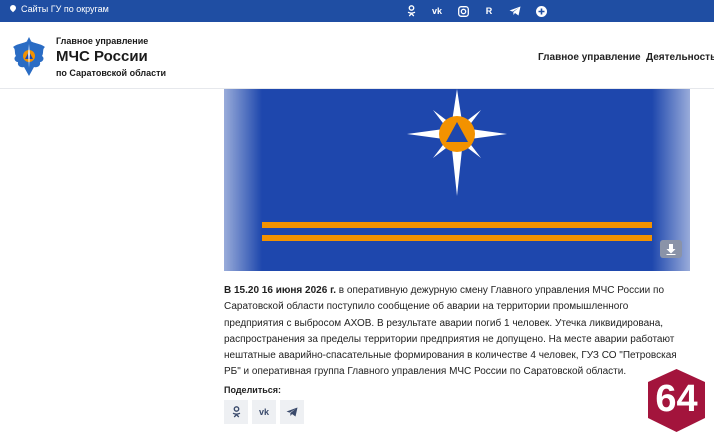 The height and width of the screenshot is (440, 714). What do you see at coordinates (489, 11) in the screenshot?
I see `rutube-icon: R` at bounding box center [489, 11].